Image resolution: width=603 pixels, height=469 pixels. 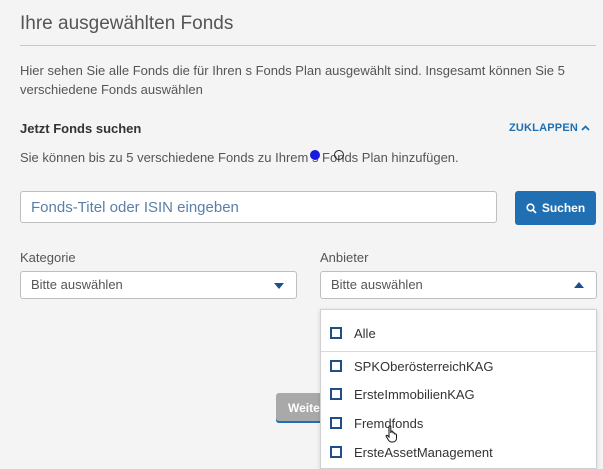 I want to click on option-label: SPKOberösterreichKAG, so click(x=424, y=366).